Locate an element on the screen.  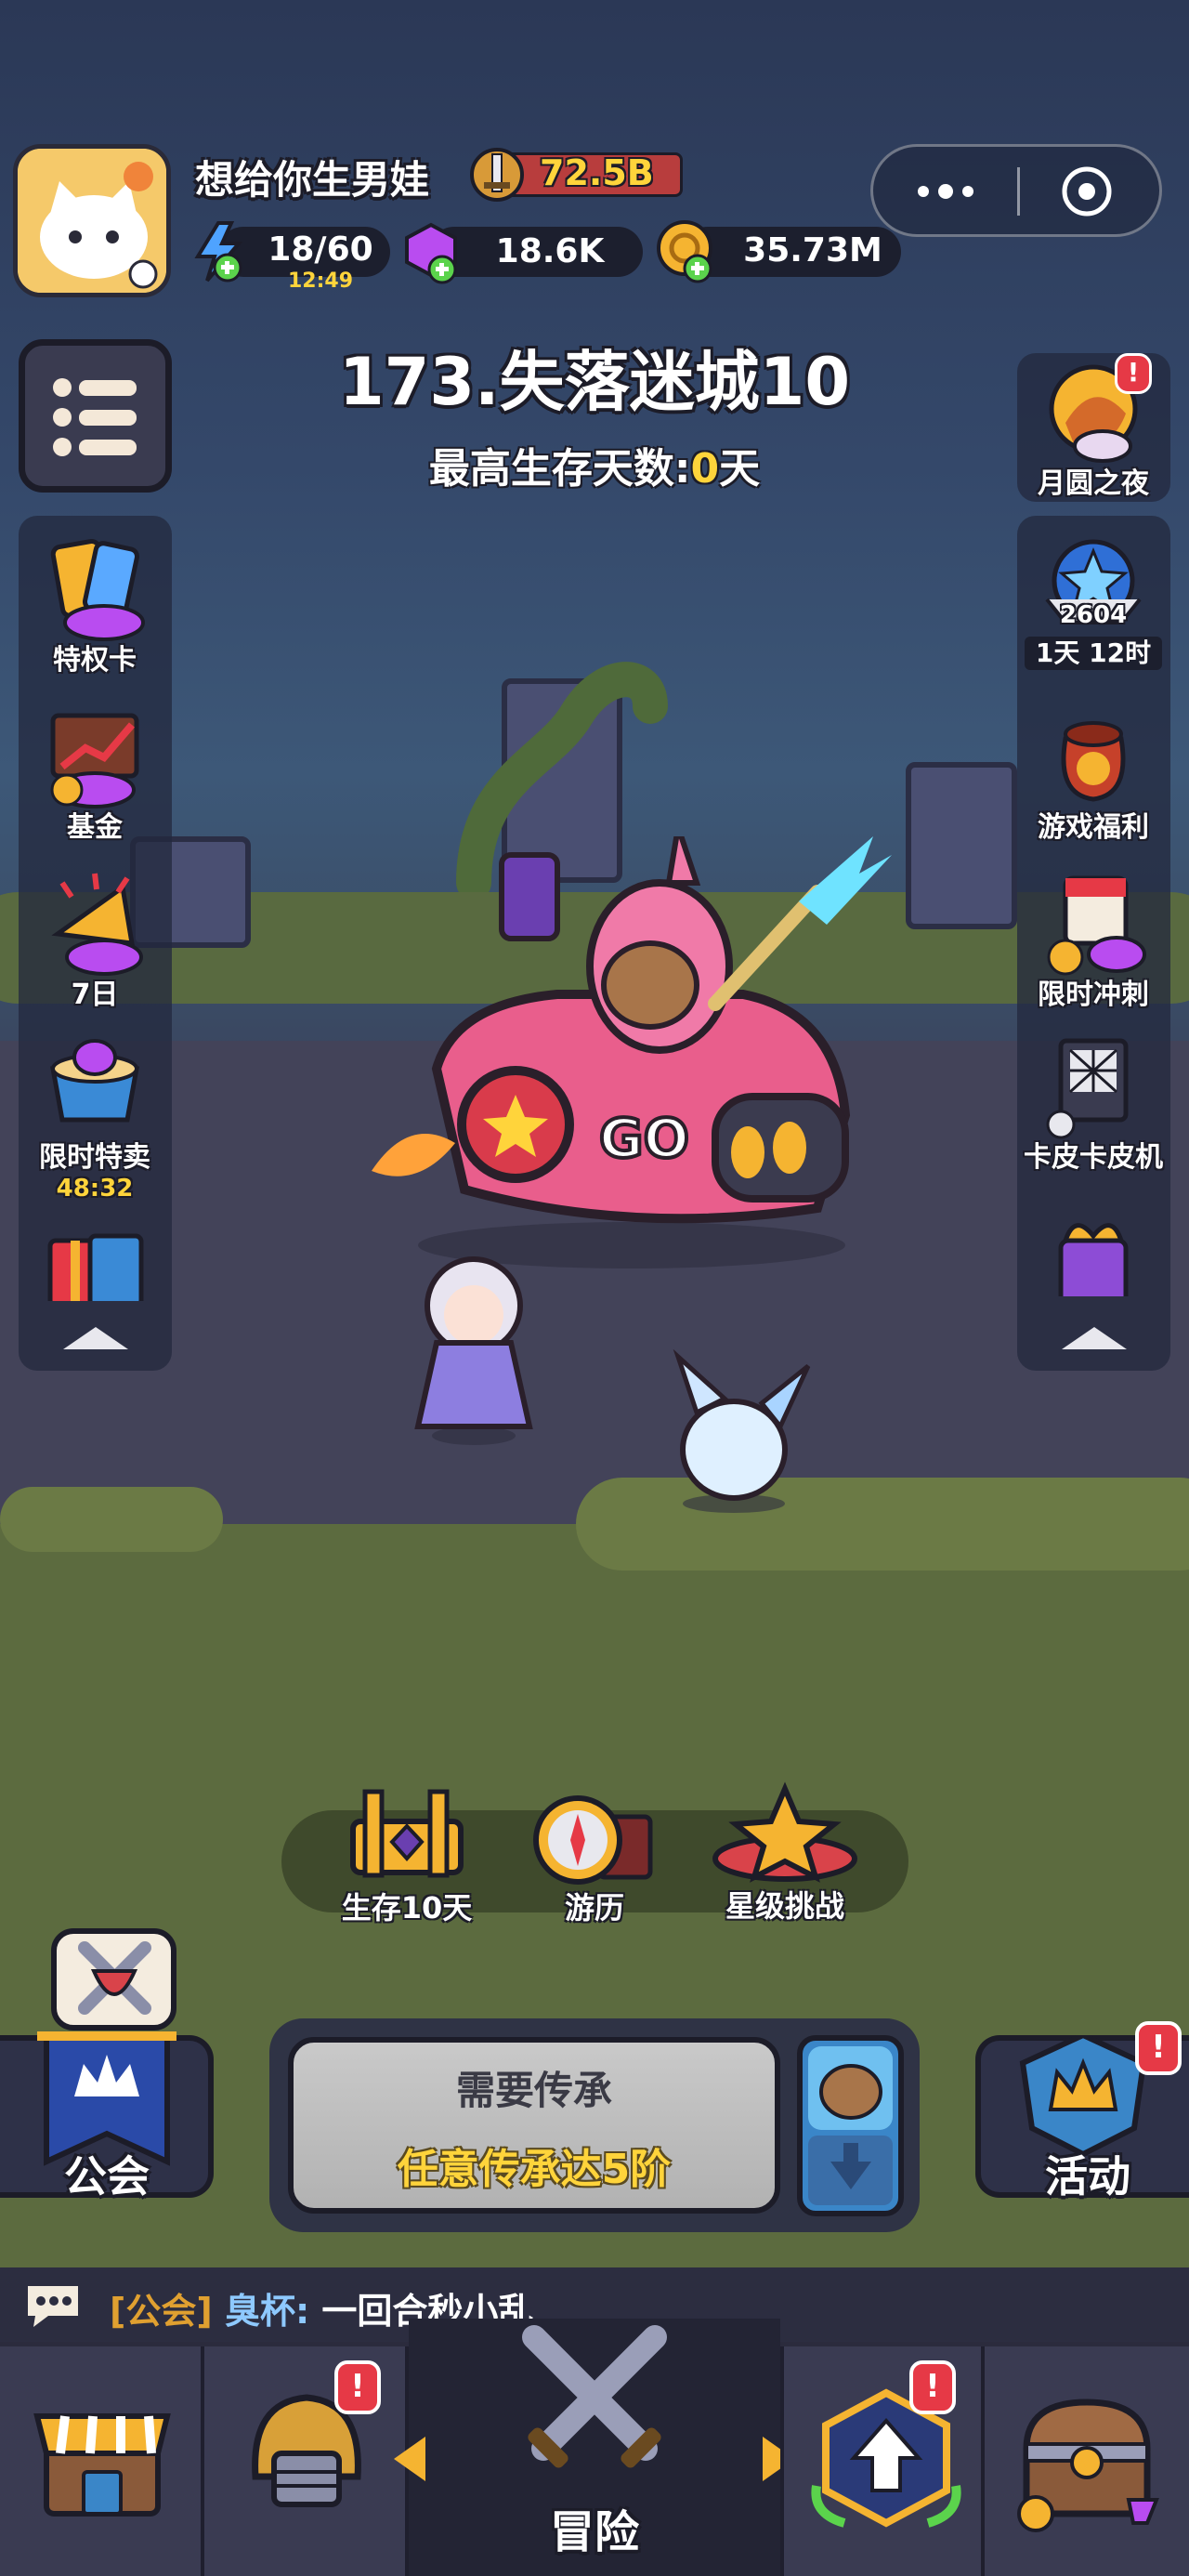
ruin-pillar is located at coordinates (962, 845).